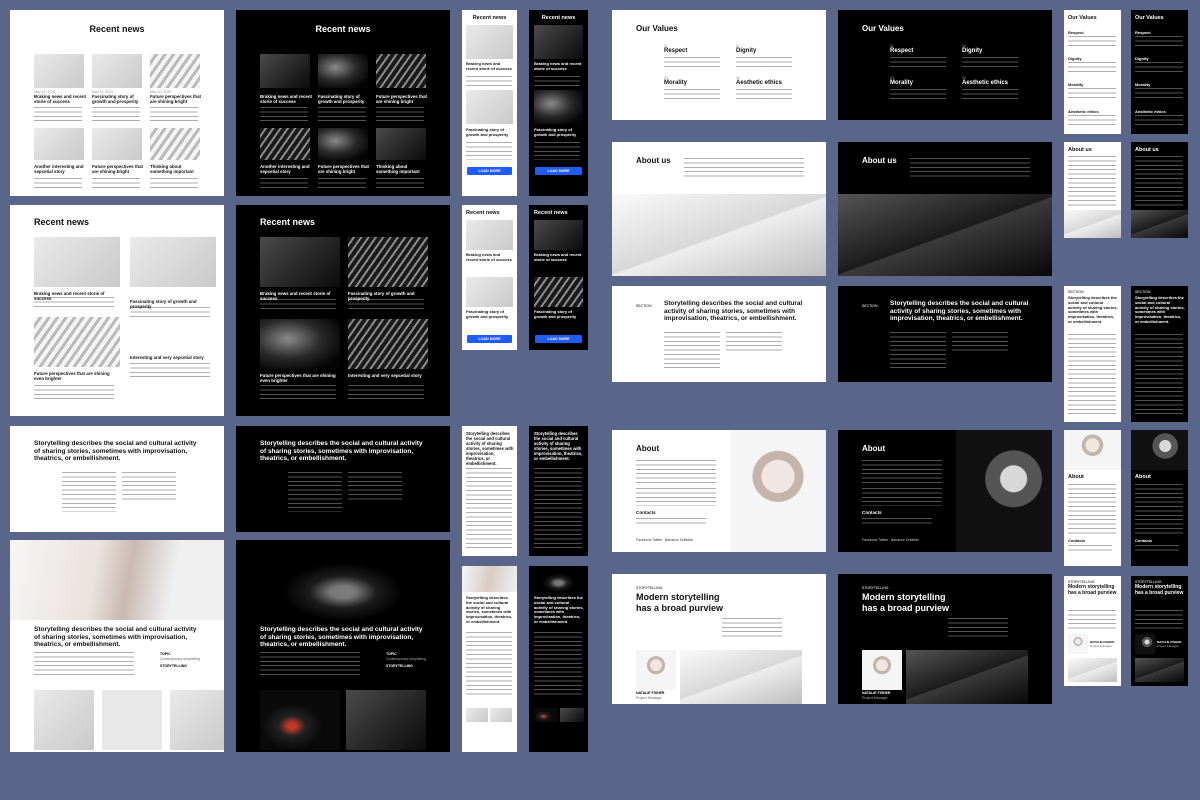 The image size is (1200, 800). I want to click on section-label: SECTION, so click(870, 306).